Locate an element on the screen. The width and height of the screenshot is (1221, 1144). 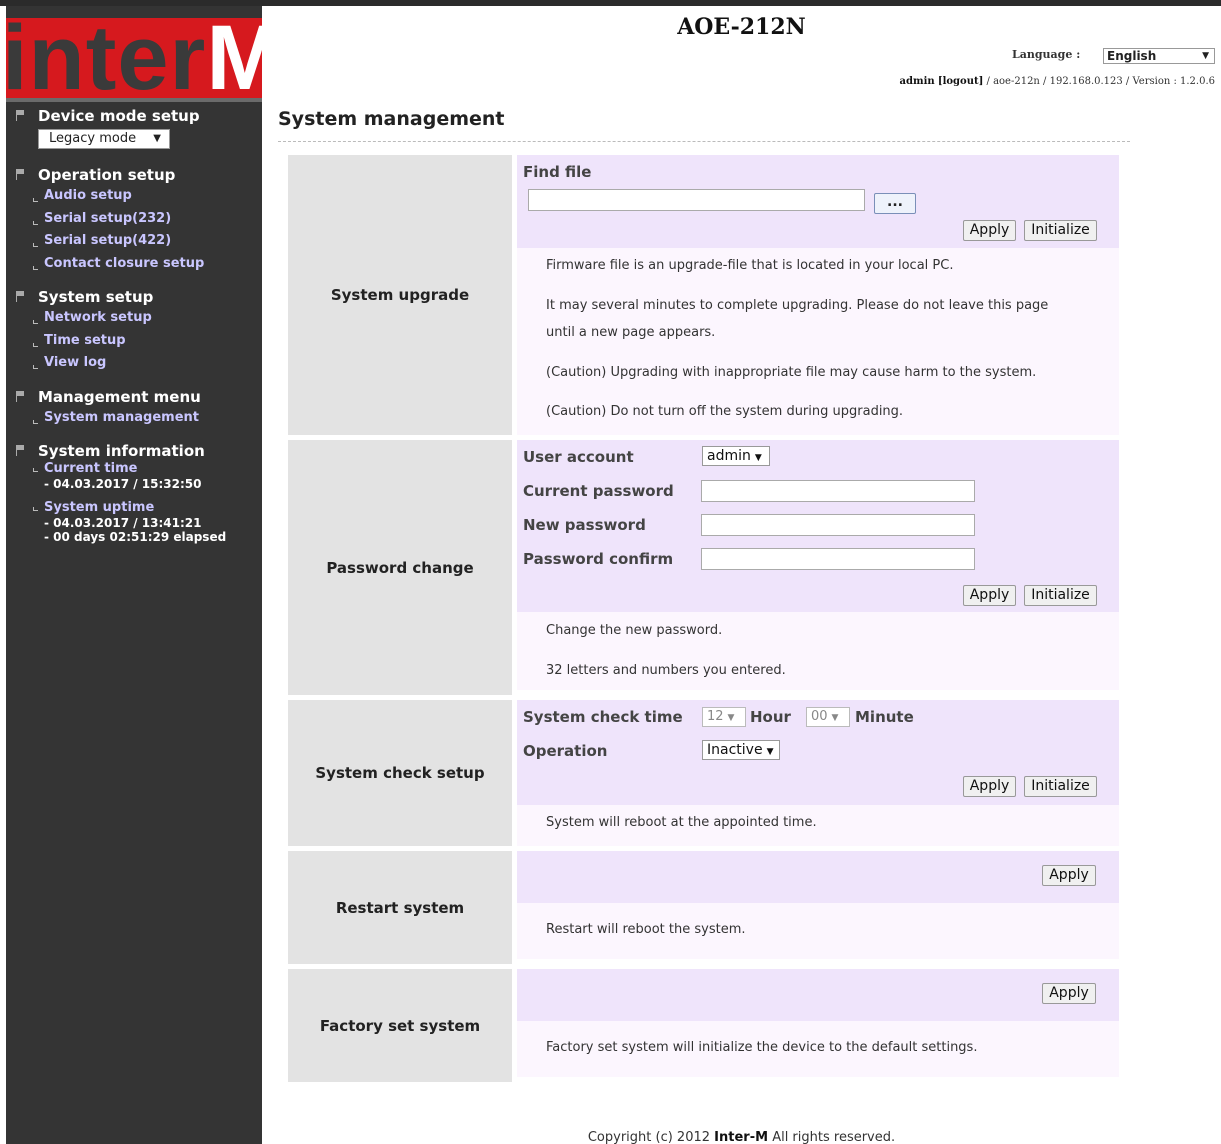
system-upgrade-label: System upgrade is located at coordinates (400, 295).